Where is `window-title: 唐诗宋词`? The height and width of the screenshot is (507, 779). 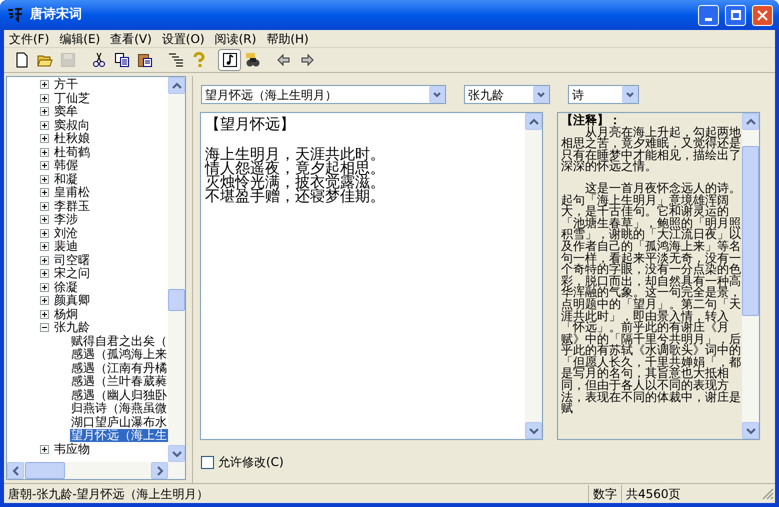 window-title: 唐诗宋词 is located at coordinates (56, 15).